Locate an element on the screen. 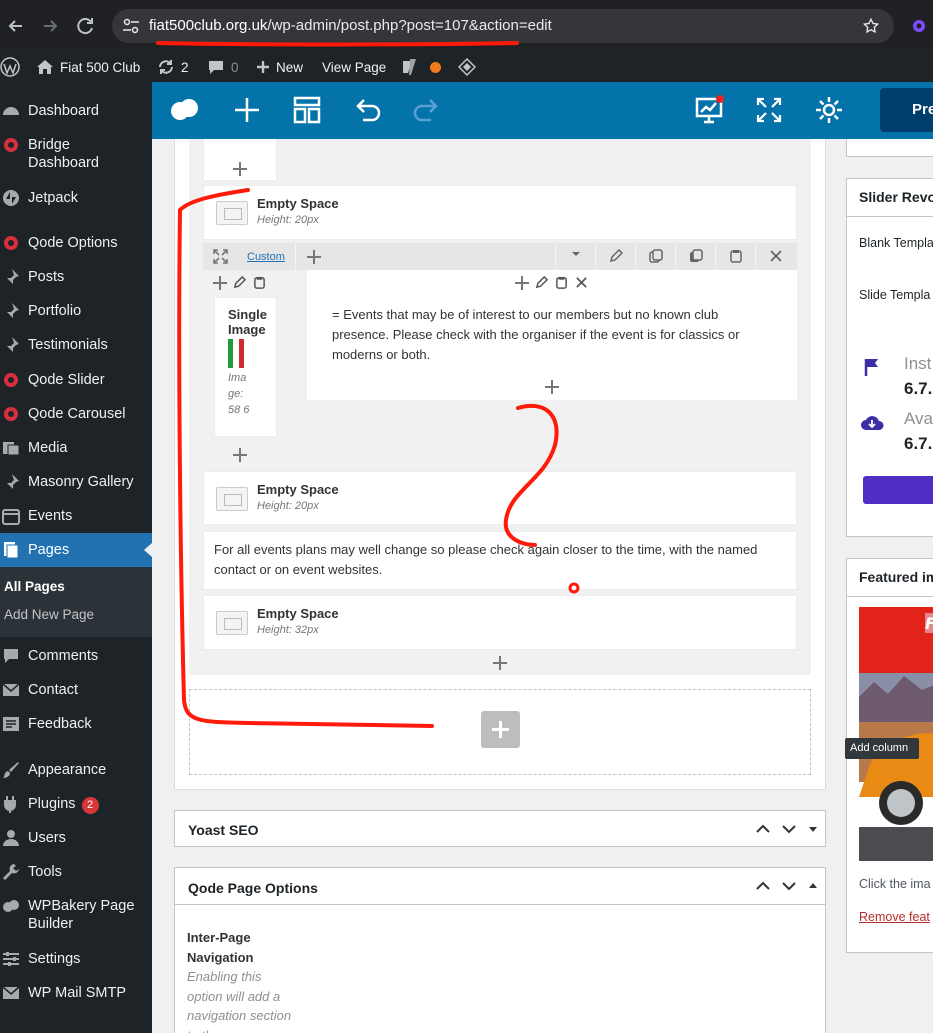 This screenshot has width=933, height=1033. envelope-icon is located at coordinates (11, 689).